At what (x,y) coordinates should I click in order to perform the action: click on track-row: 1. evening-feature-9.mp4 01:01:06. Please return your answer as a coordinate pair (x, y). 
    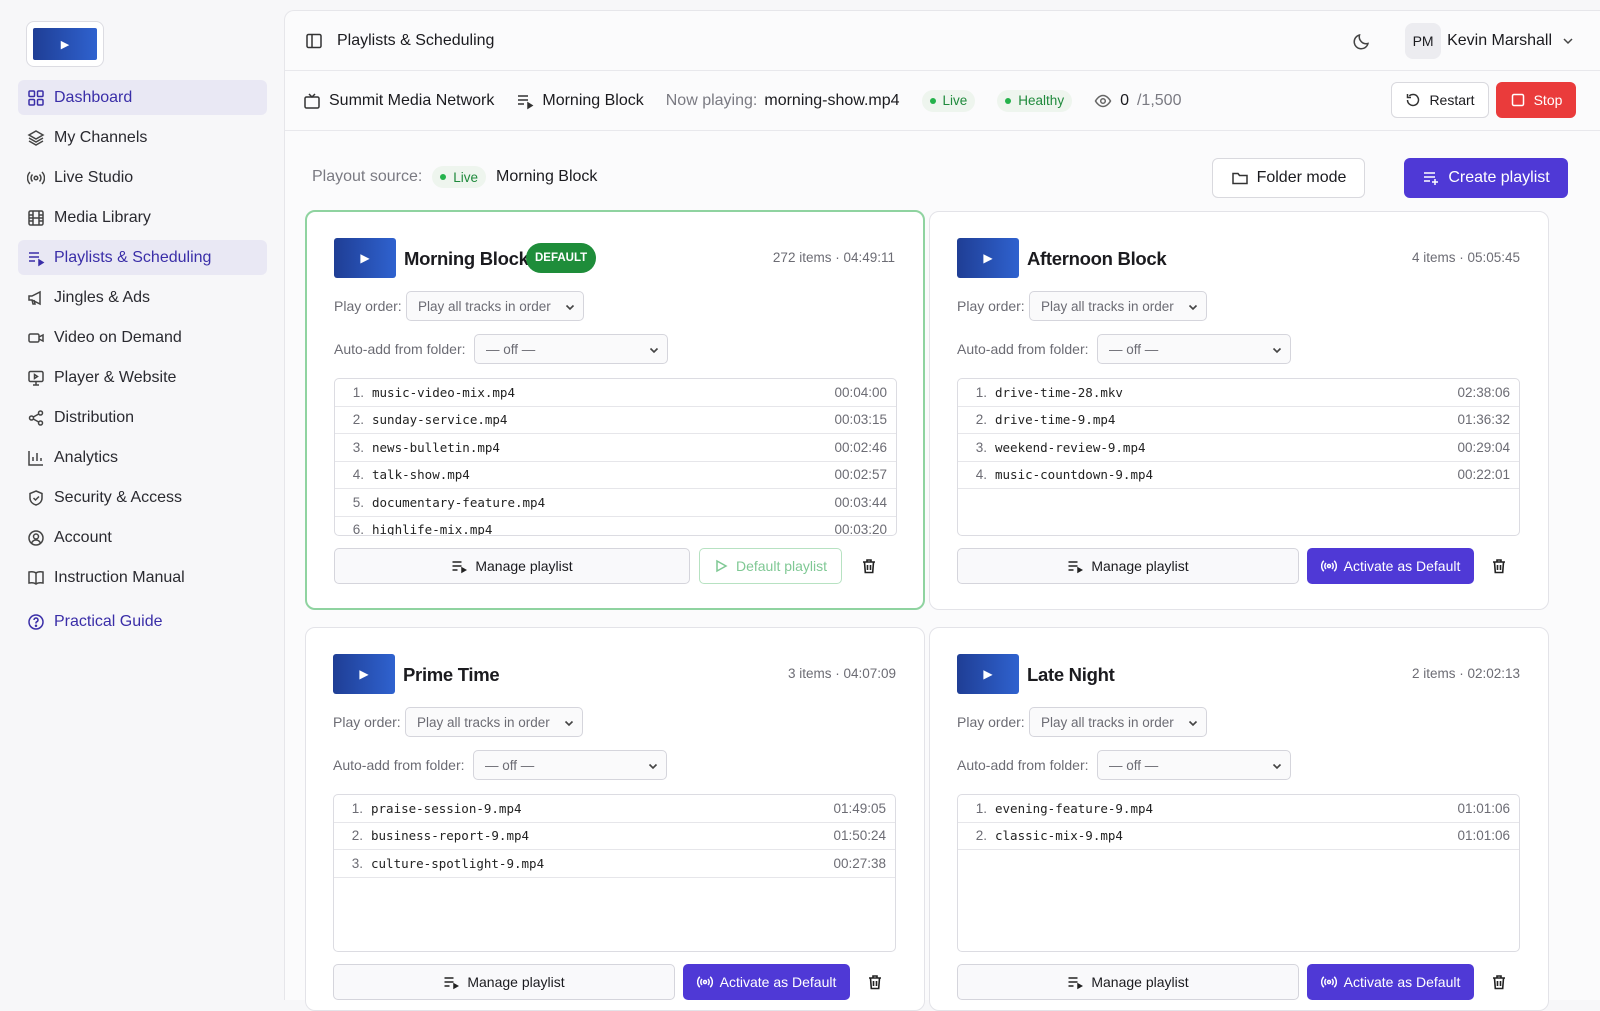
    Looking at the image, I should click on (1238, 809).